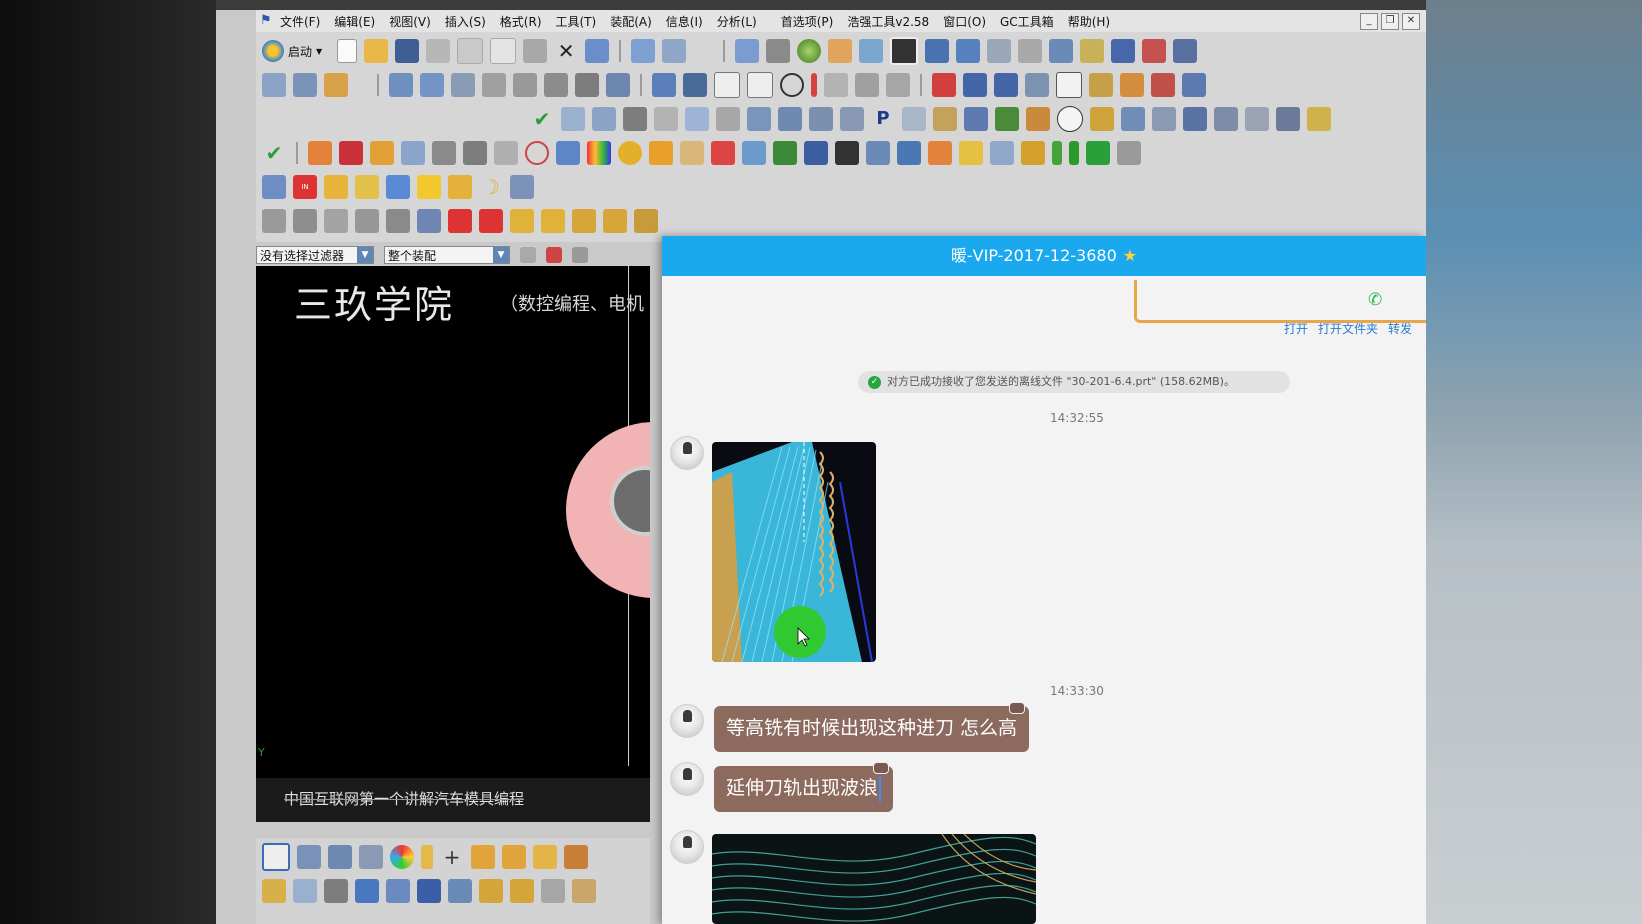 This screenshot has height=924, width=1642. What do you see at coordinates (785, 153) in the screenshot?
I see `feature-16-icon` at bounding box center [785, 153].